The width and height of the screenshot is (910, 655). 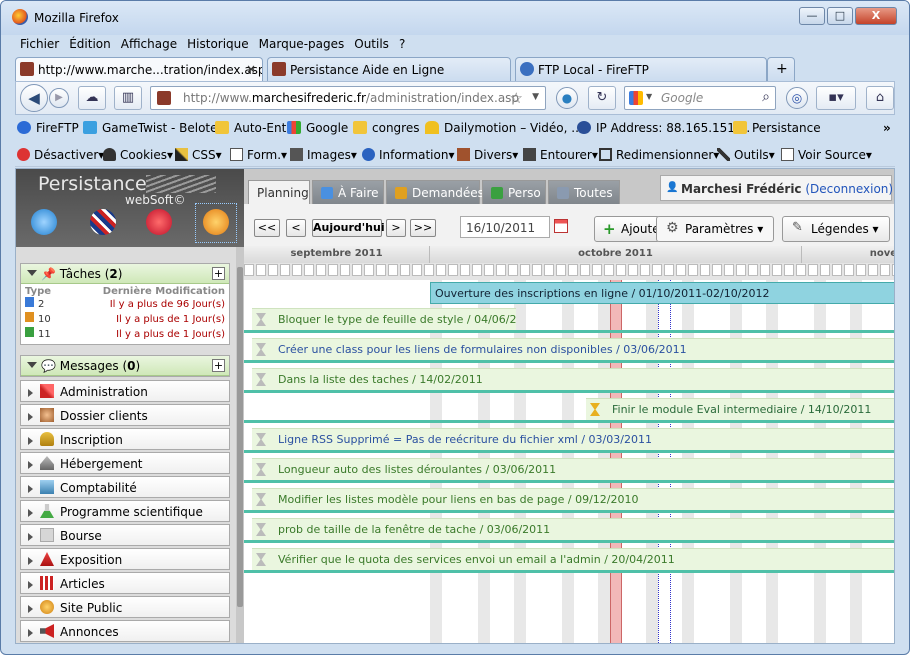 What do you see at coordinates (797, 98) in the screenshot?
I see `extension-icon: ◎` at bounding box center [797, 98].